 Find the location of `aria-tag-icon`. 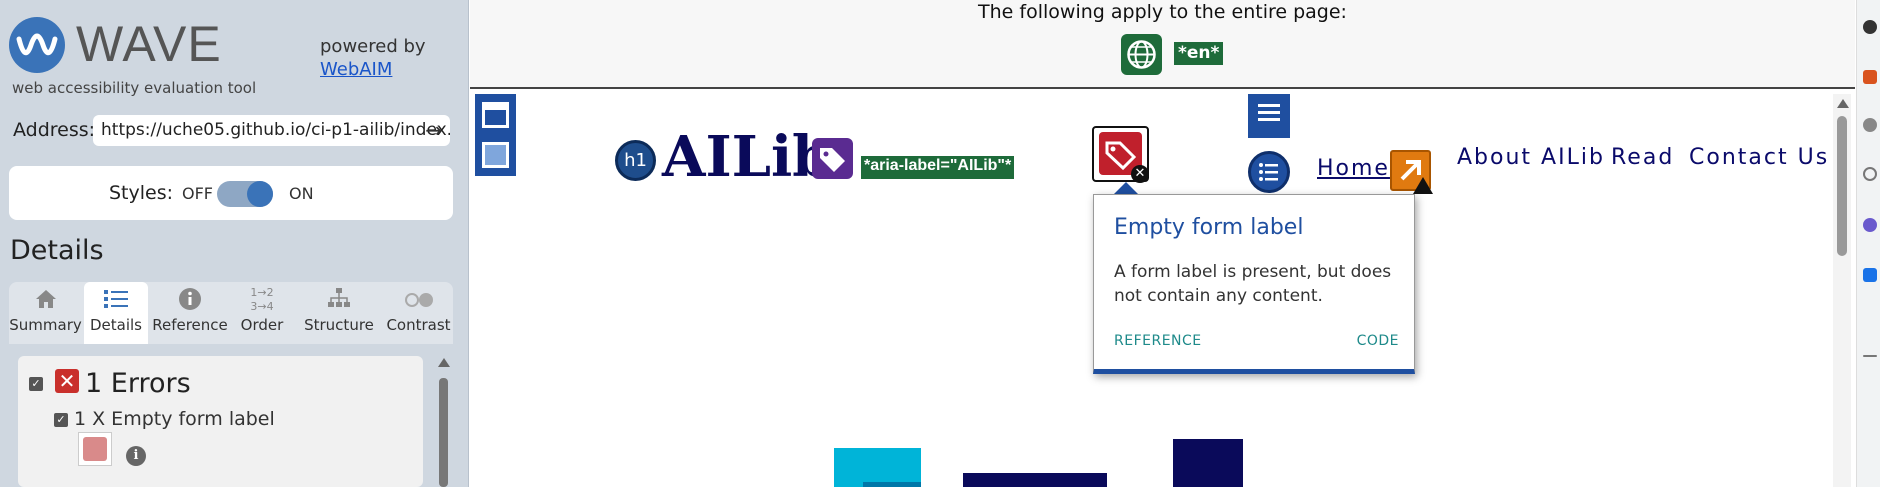

aria-tag-icon is located at coordinates (832, 158).